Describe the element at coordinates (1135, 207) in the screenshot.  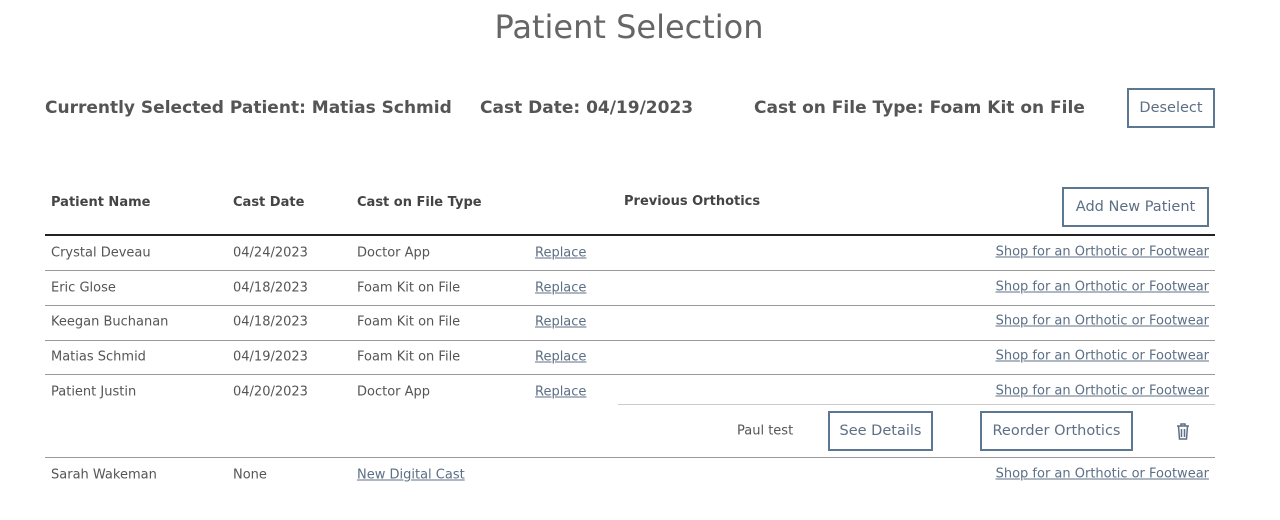
I see `add-new-patient-button: Add New Patient` at that location.